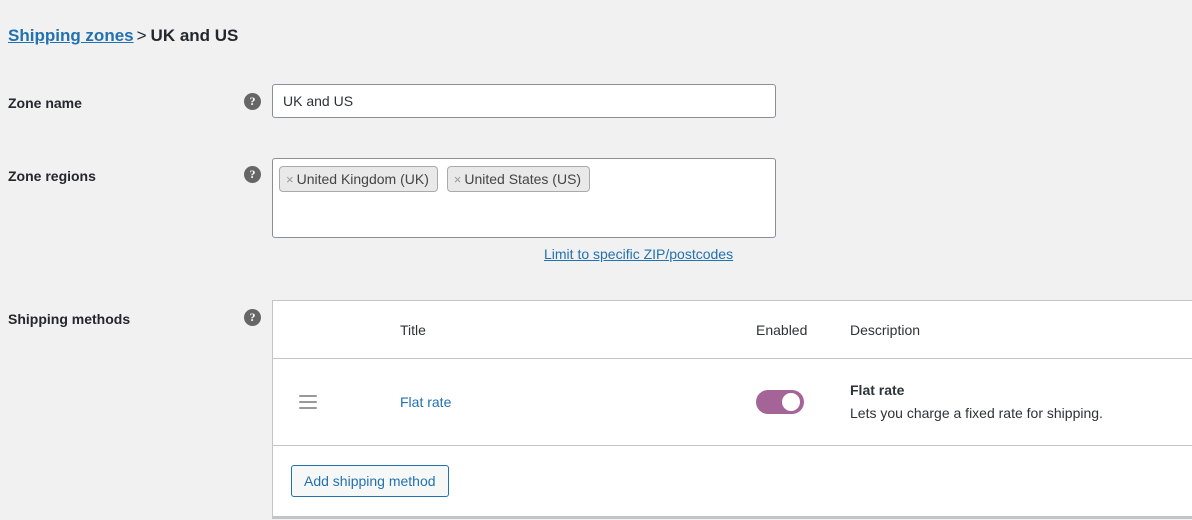 Image resolution: width=1192 pixels, height=520 pixels. I want to click on add-shipping-method-button: Add shipping method, so click(370, 481).